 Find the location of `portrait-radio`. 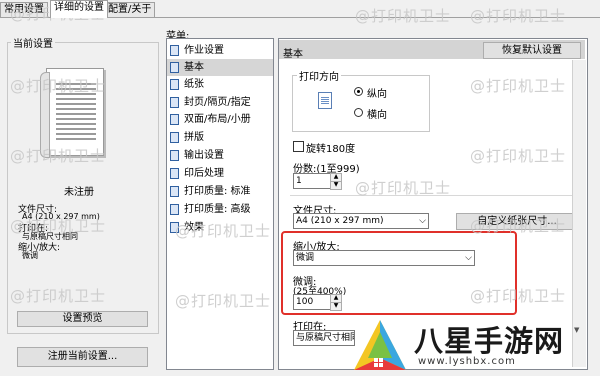

portrait-radio is located at coordinates (358, 91).